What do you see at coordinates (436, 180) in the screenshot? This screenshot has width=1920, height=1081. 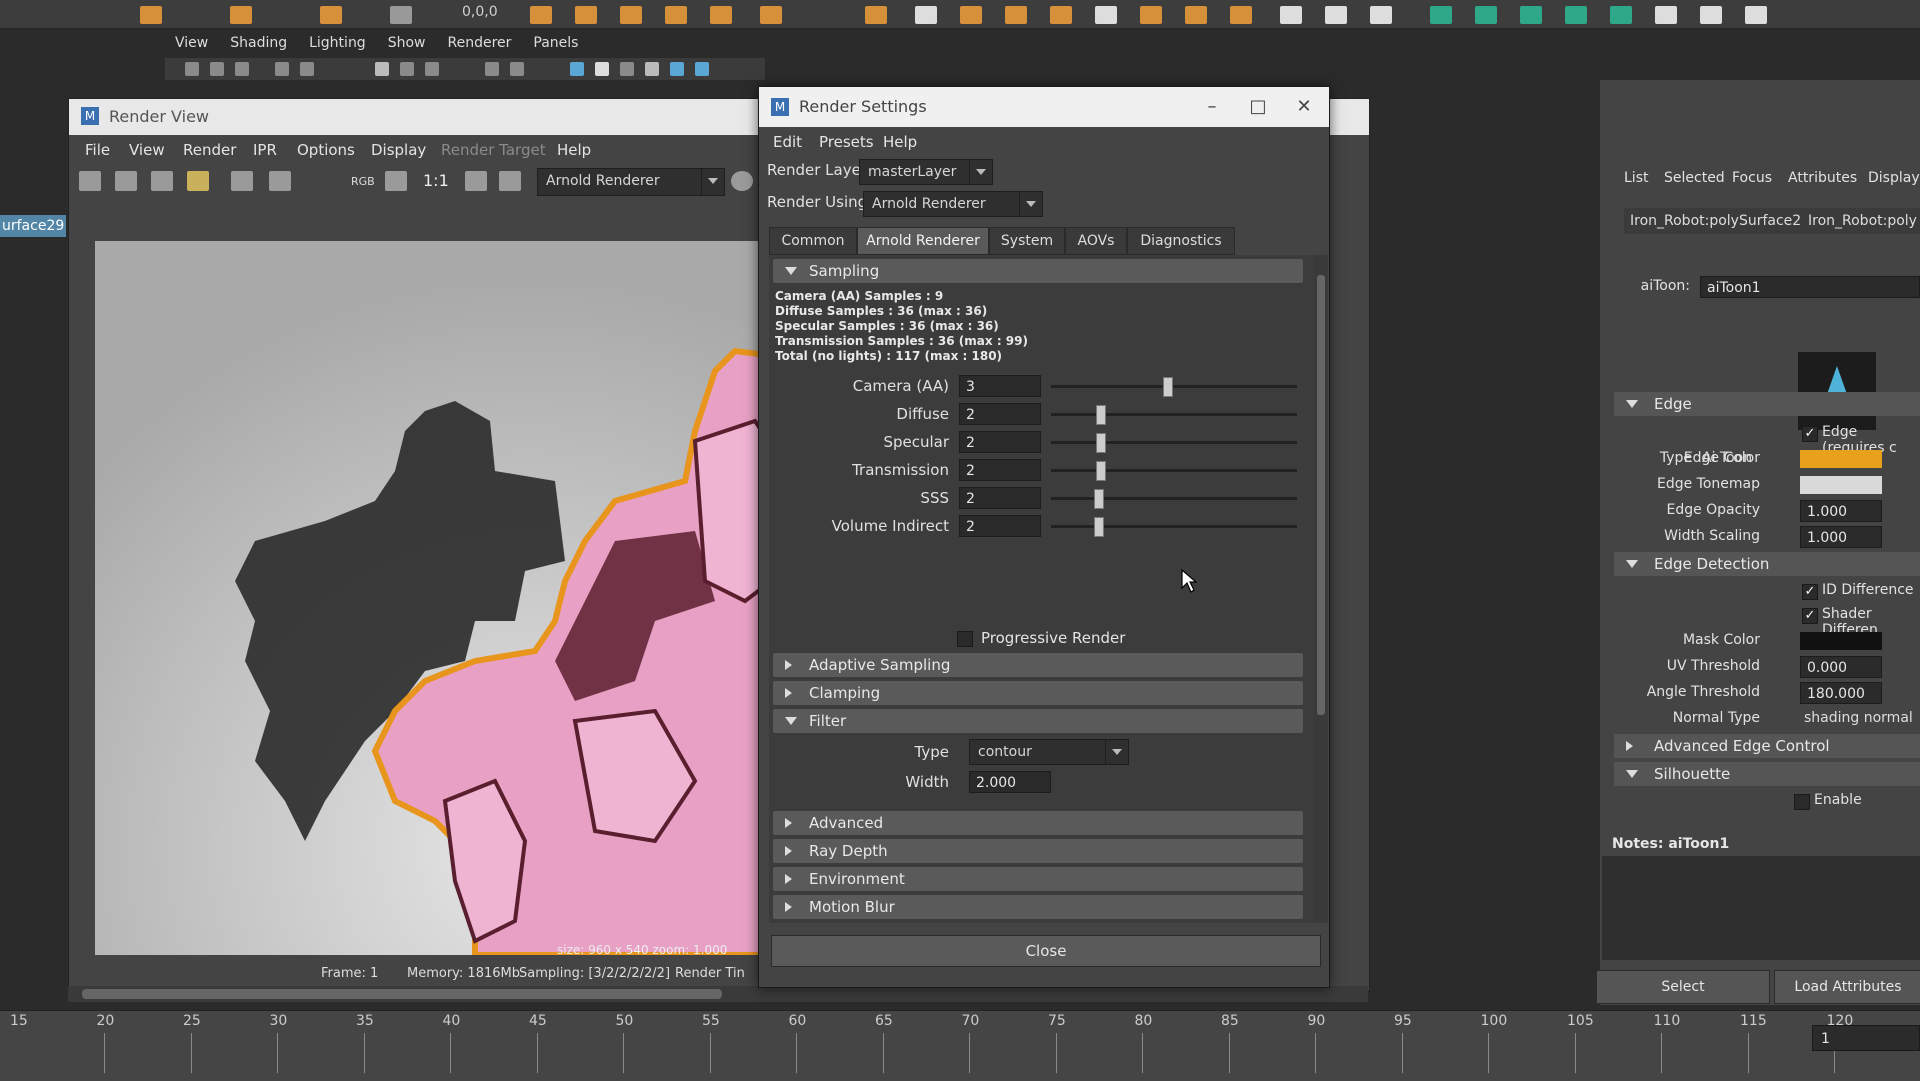 I see `real-size-button: 1:1` at bounding box center [436, 180].